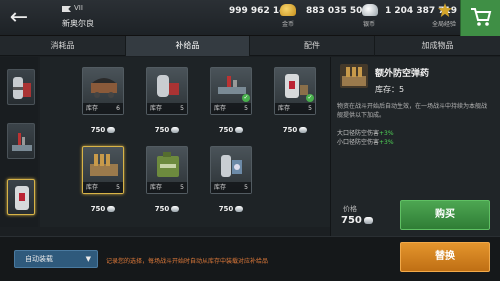 This screenshot has width=500, height=281. I want to click on effect-small-caliber: 小口径防空伤害+3%, so click(365, 142).